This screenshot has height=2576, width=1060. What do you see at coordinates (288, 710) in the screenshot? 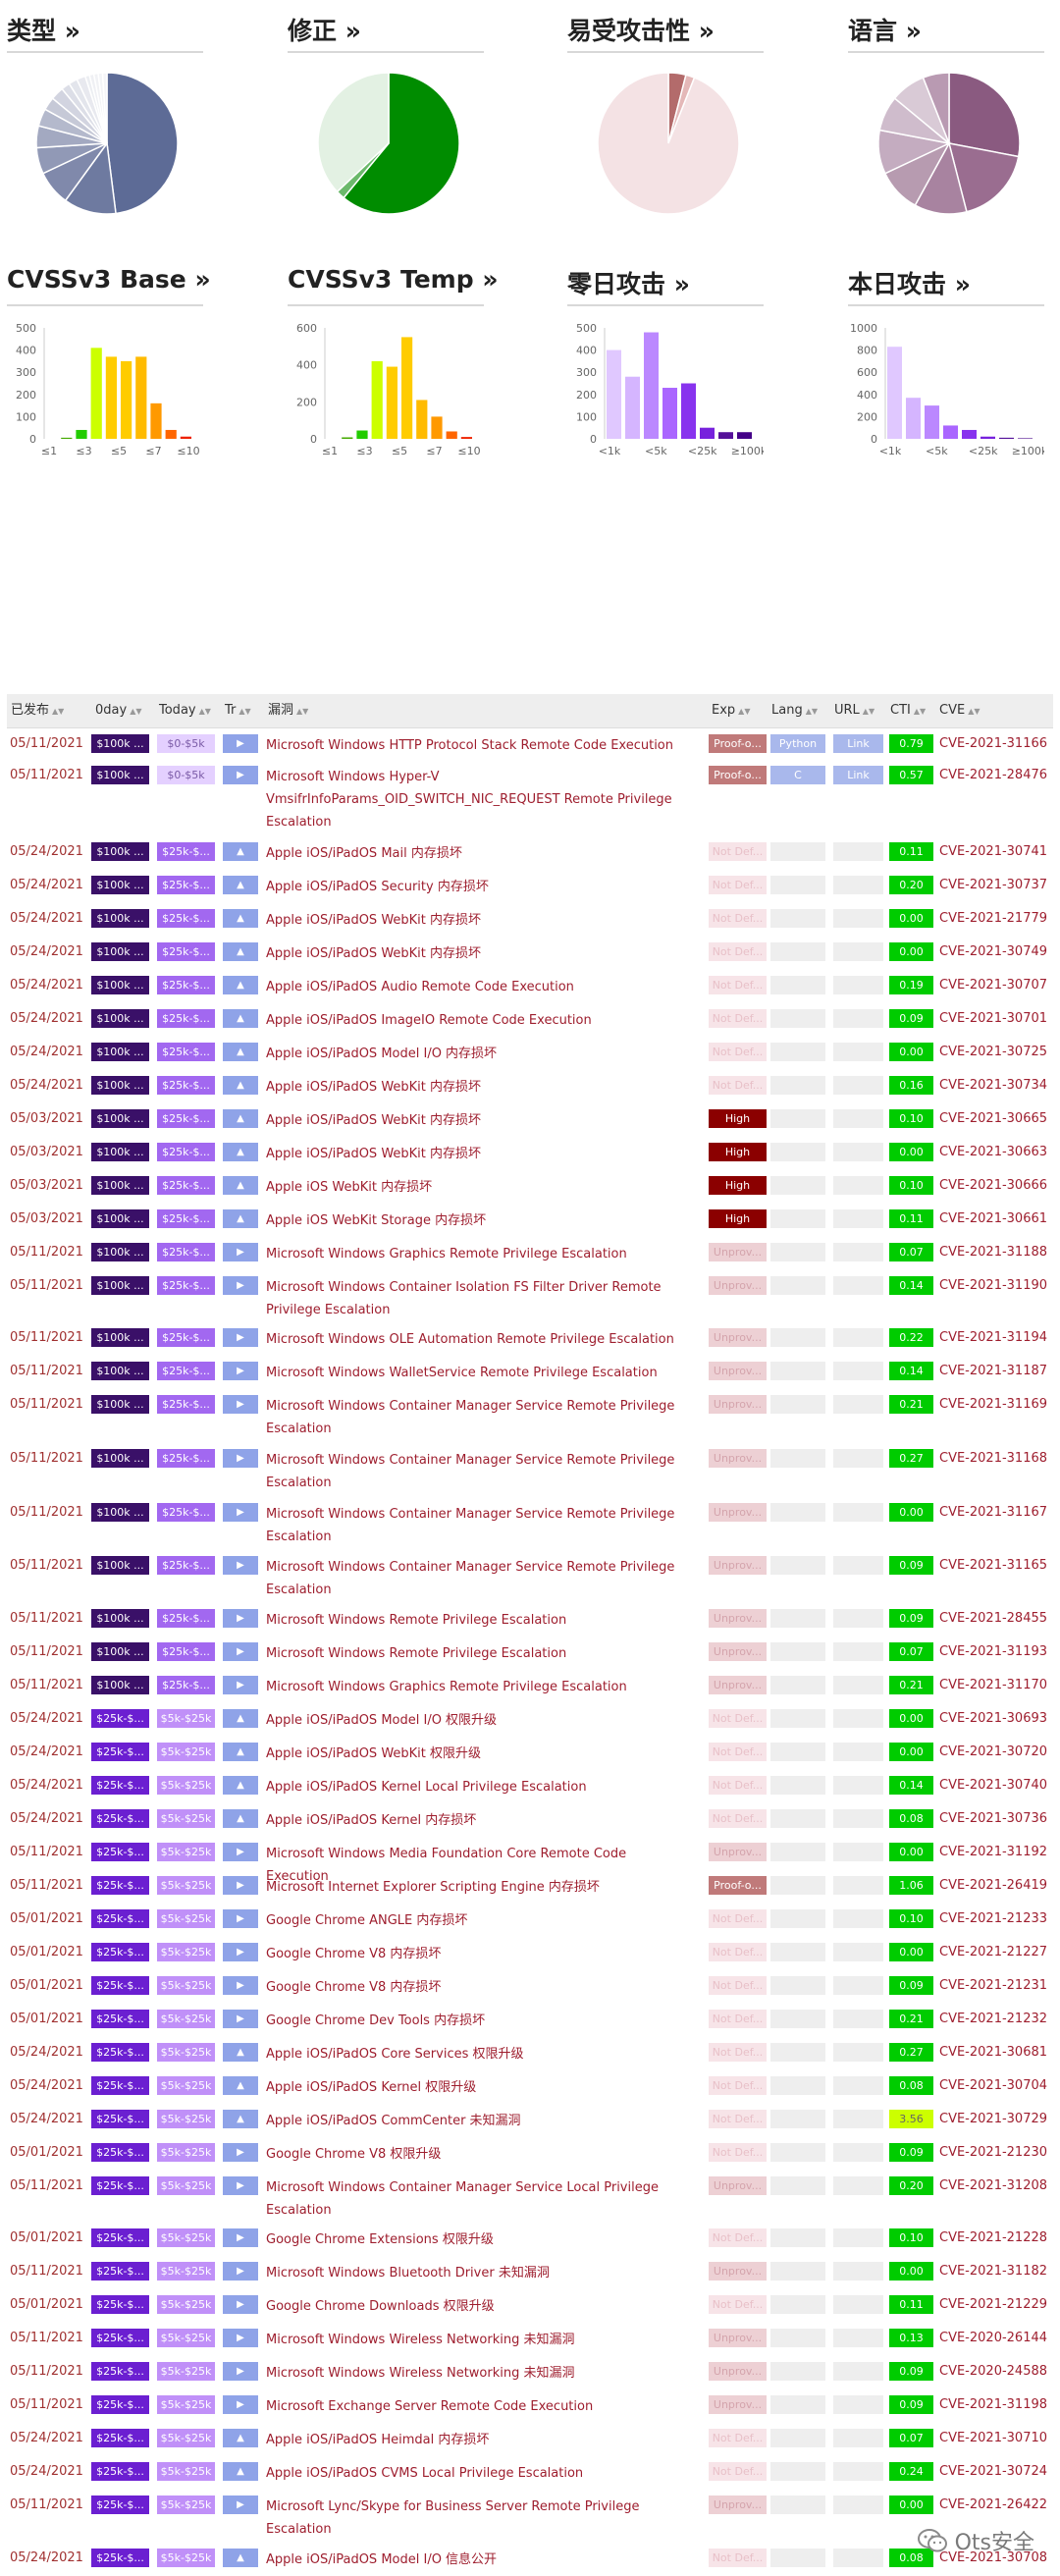
I see `header-vuln: 漏洞 ▲▼` at bounding box center [288, 710].